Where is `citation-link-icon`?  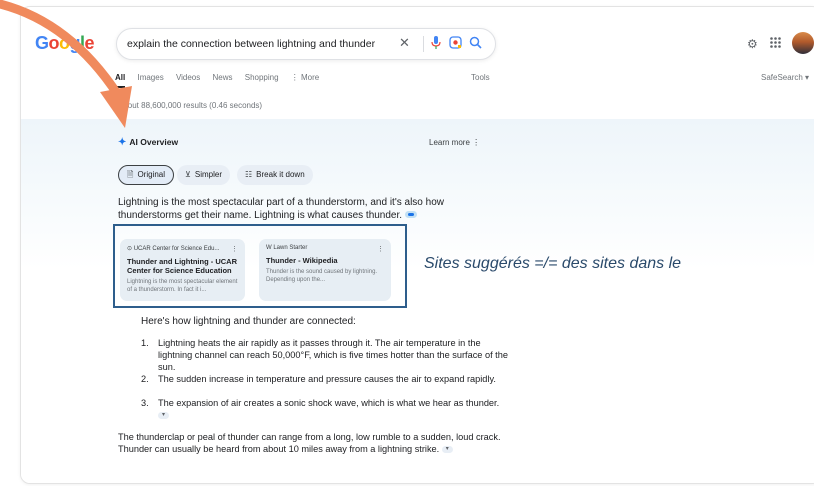
citation-link-icon is located at coordinates (410, 215).